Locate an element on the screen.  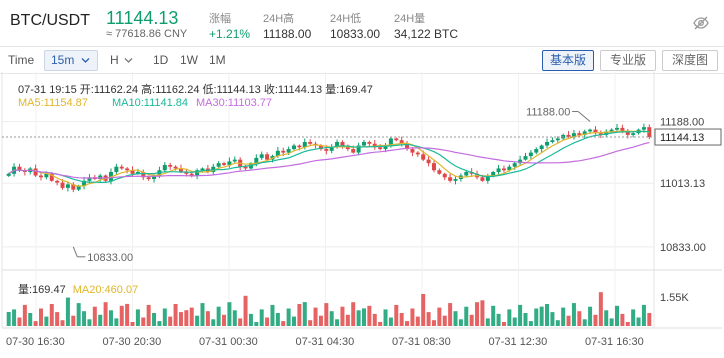
x-tick-label: 07-31 08:30 is located at coordinates (421, 342).